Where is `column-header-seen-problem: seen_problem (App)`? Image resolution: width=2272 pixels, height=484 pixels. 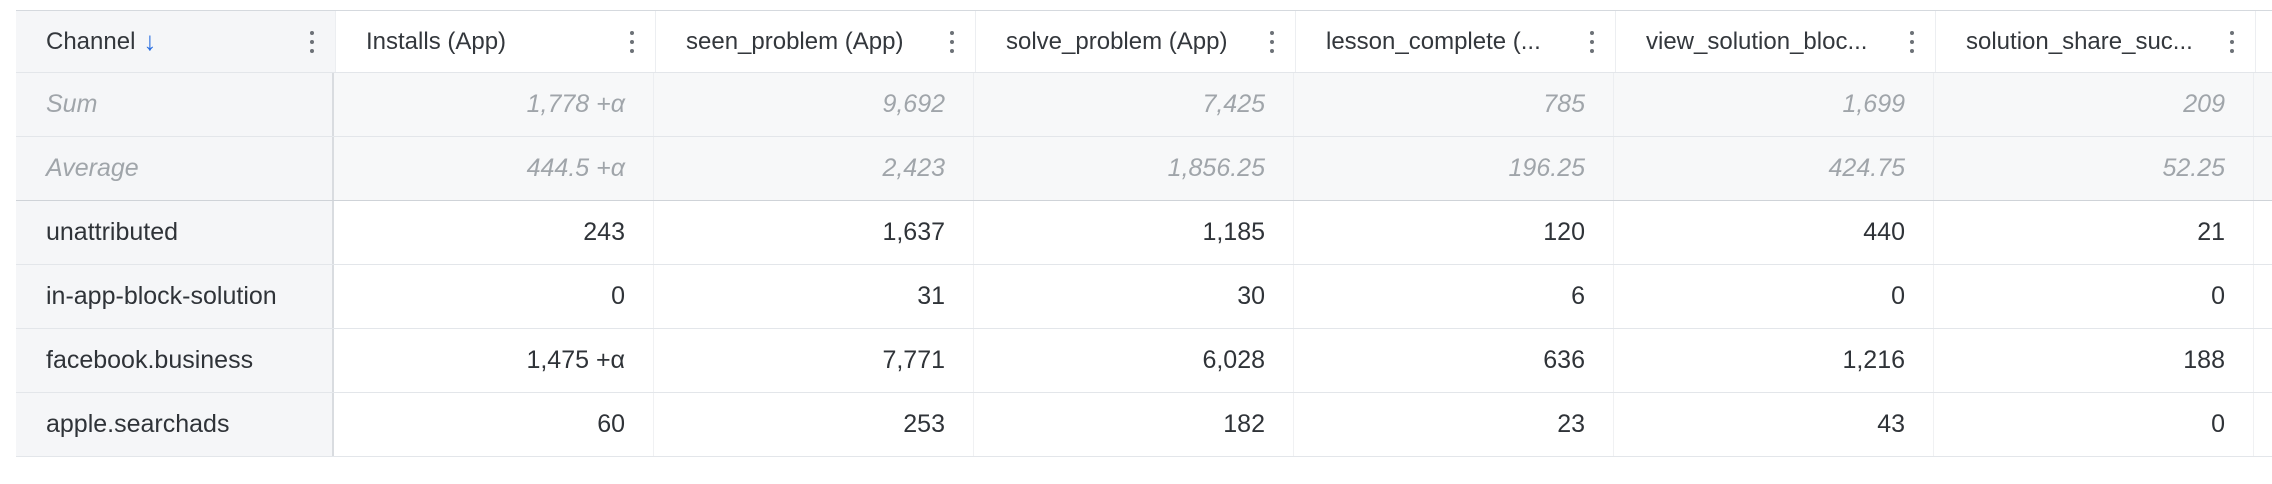
column-header-seen-problem: seen_problem (App) is located at coordinates (816, 41).